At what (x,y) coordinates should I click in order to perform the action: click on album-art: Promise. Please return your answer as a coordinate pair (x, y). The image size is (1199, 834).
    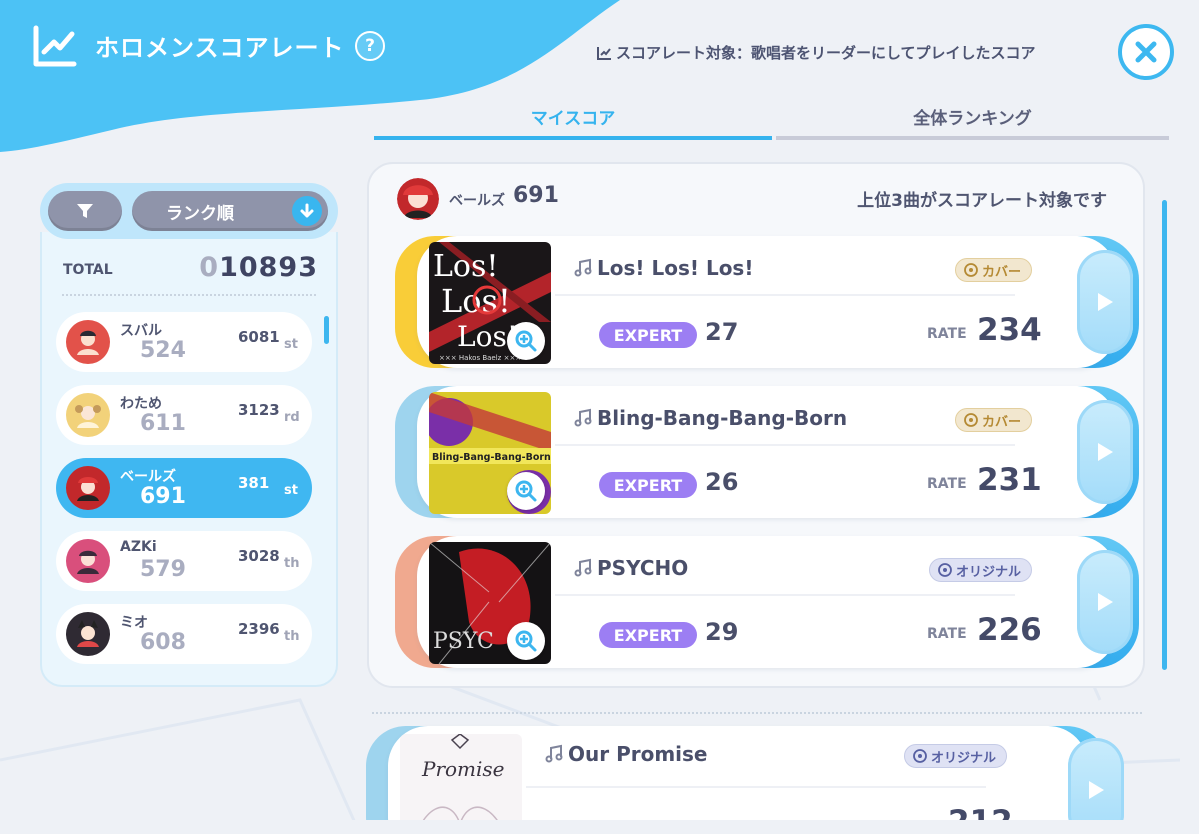
    Looking at the image, I should click on (461, 784).